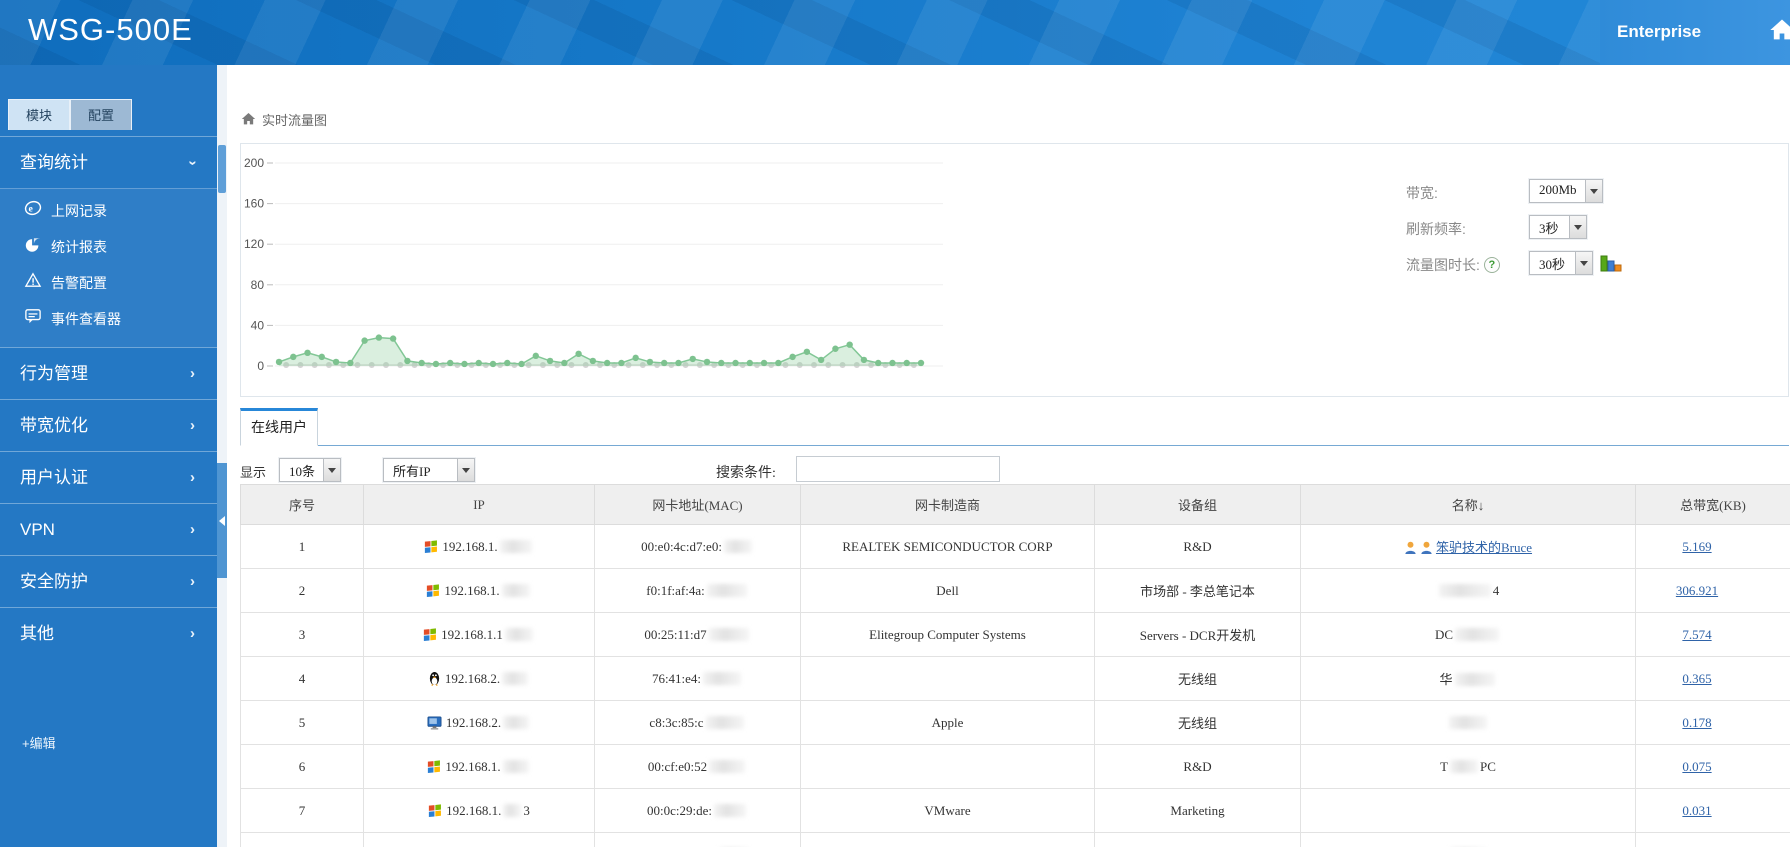 Image resolution: width=1790 pixels, height=847 pixels. What do you see at coordinates (472, 590) in the screenshot?
I see `cell-text: 192.168.1.` at bounding box center [472, 590].